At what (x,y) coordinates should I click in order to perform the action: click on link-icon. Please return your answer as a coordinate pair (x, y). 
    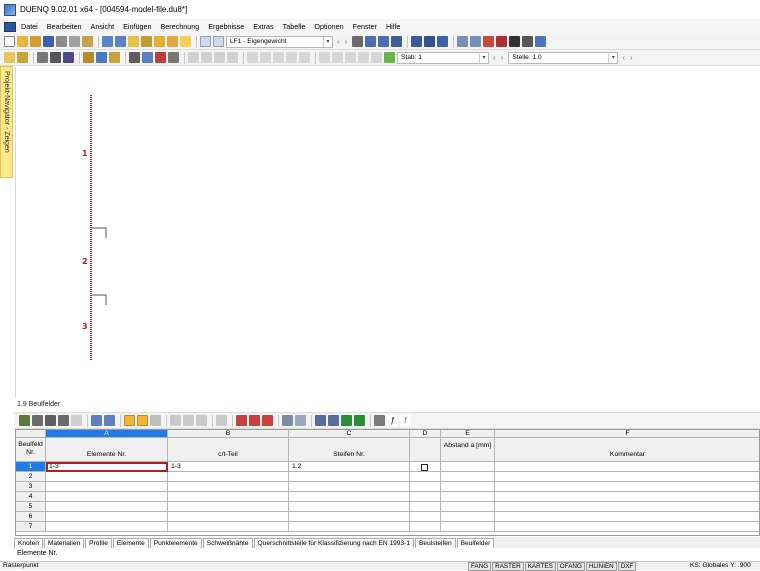
    Looking at the image, I should click on (463, 41).